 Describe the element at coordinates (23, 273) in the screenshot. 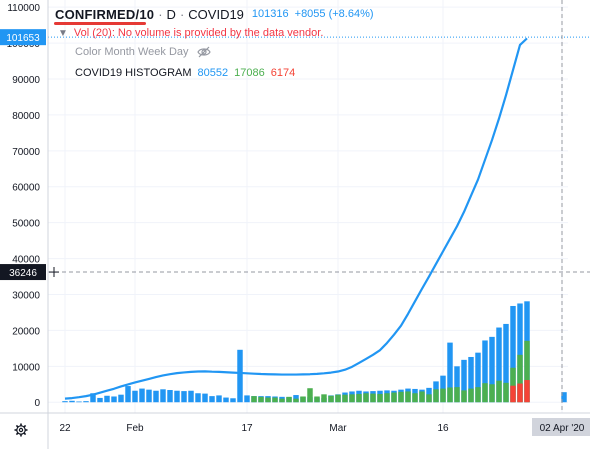

I see `crosshair-label: 36246` at that location.